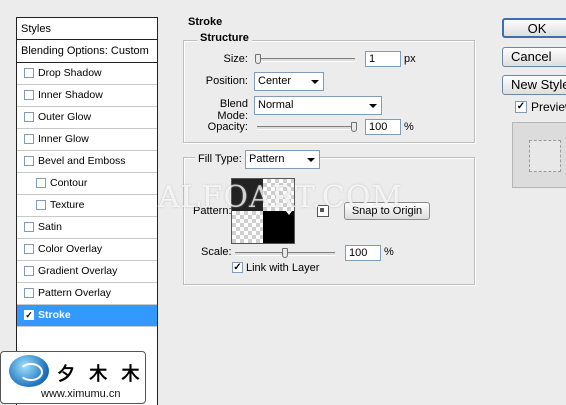  What do you see at coordinates (70, 95) in the screenshot?
I see `style-item-label: Inner Shadow` at bounding box center [70, 95].